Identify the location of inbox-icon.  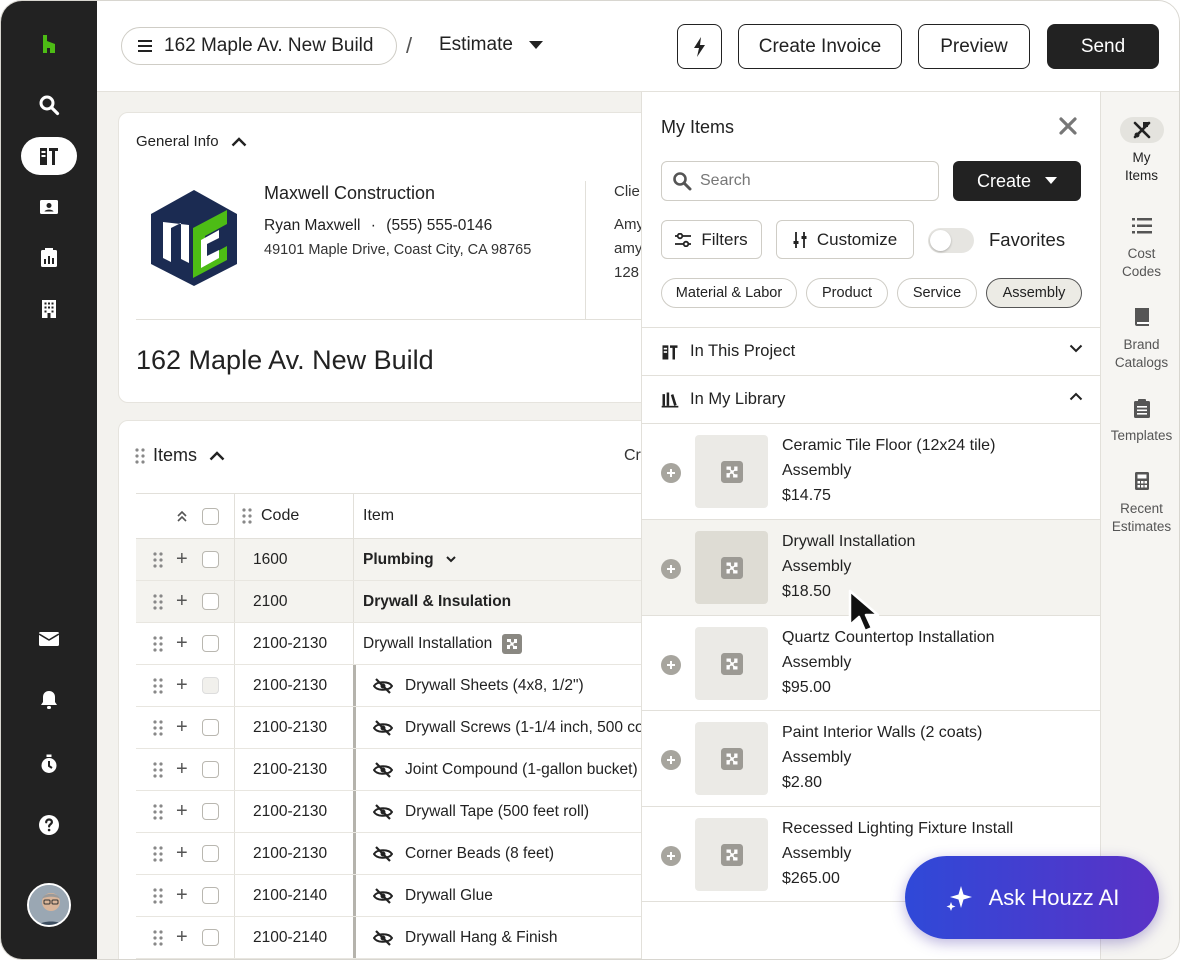
(49, 639).